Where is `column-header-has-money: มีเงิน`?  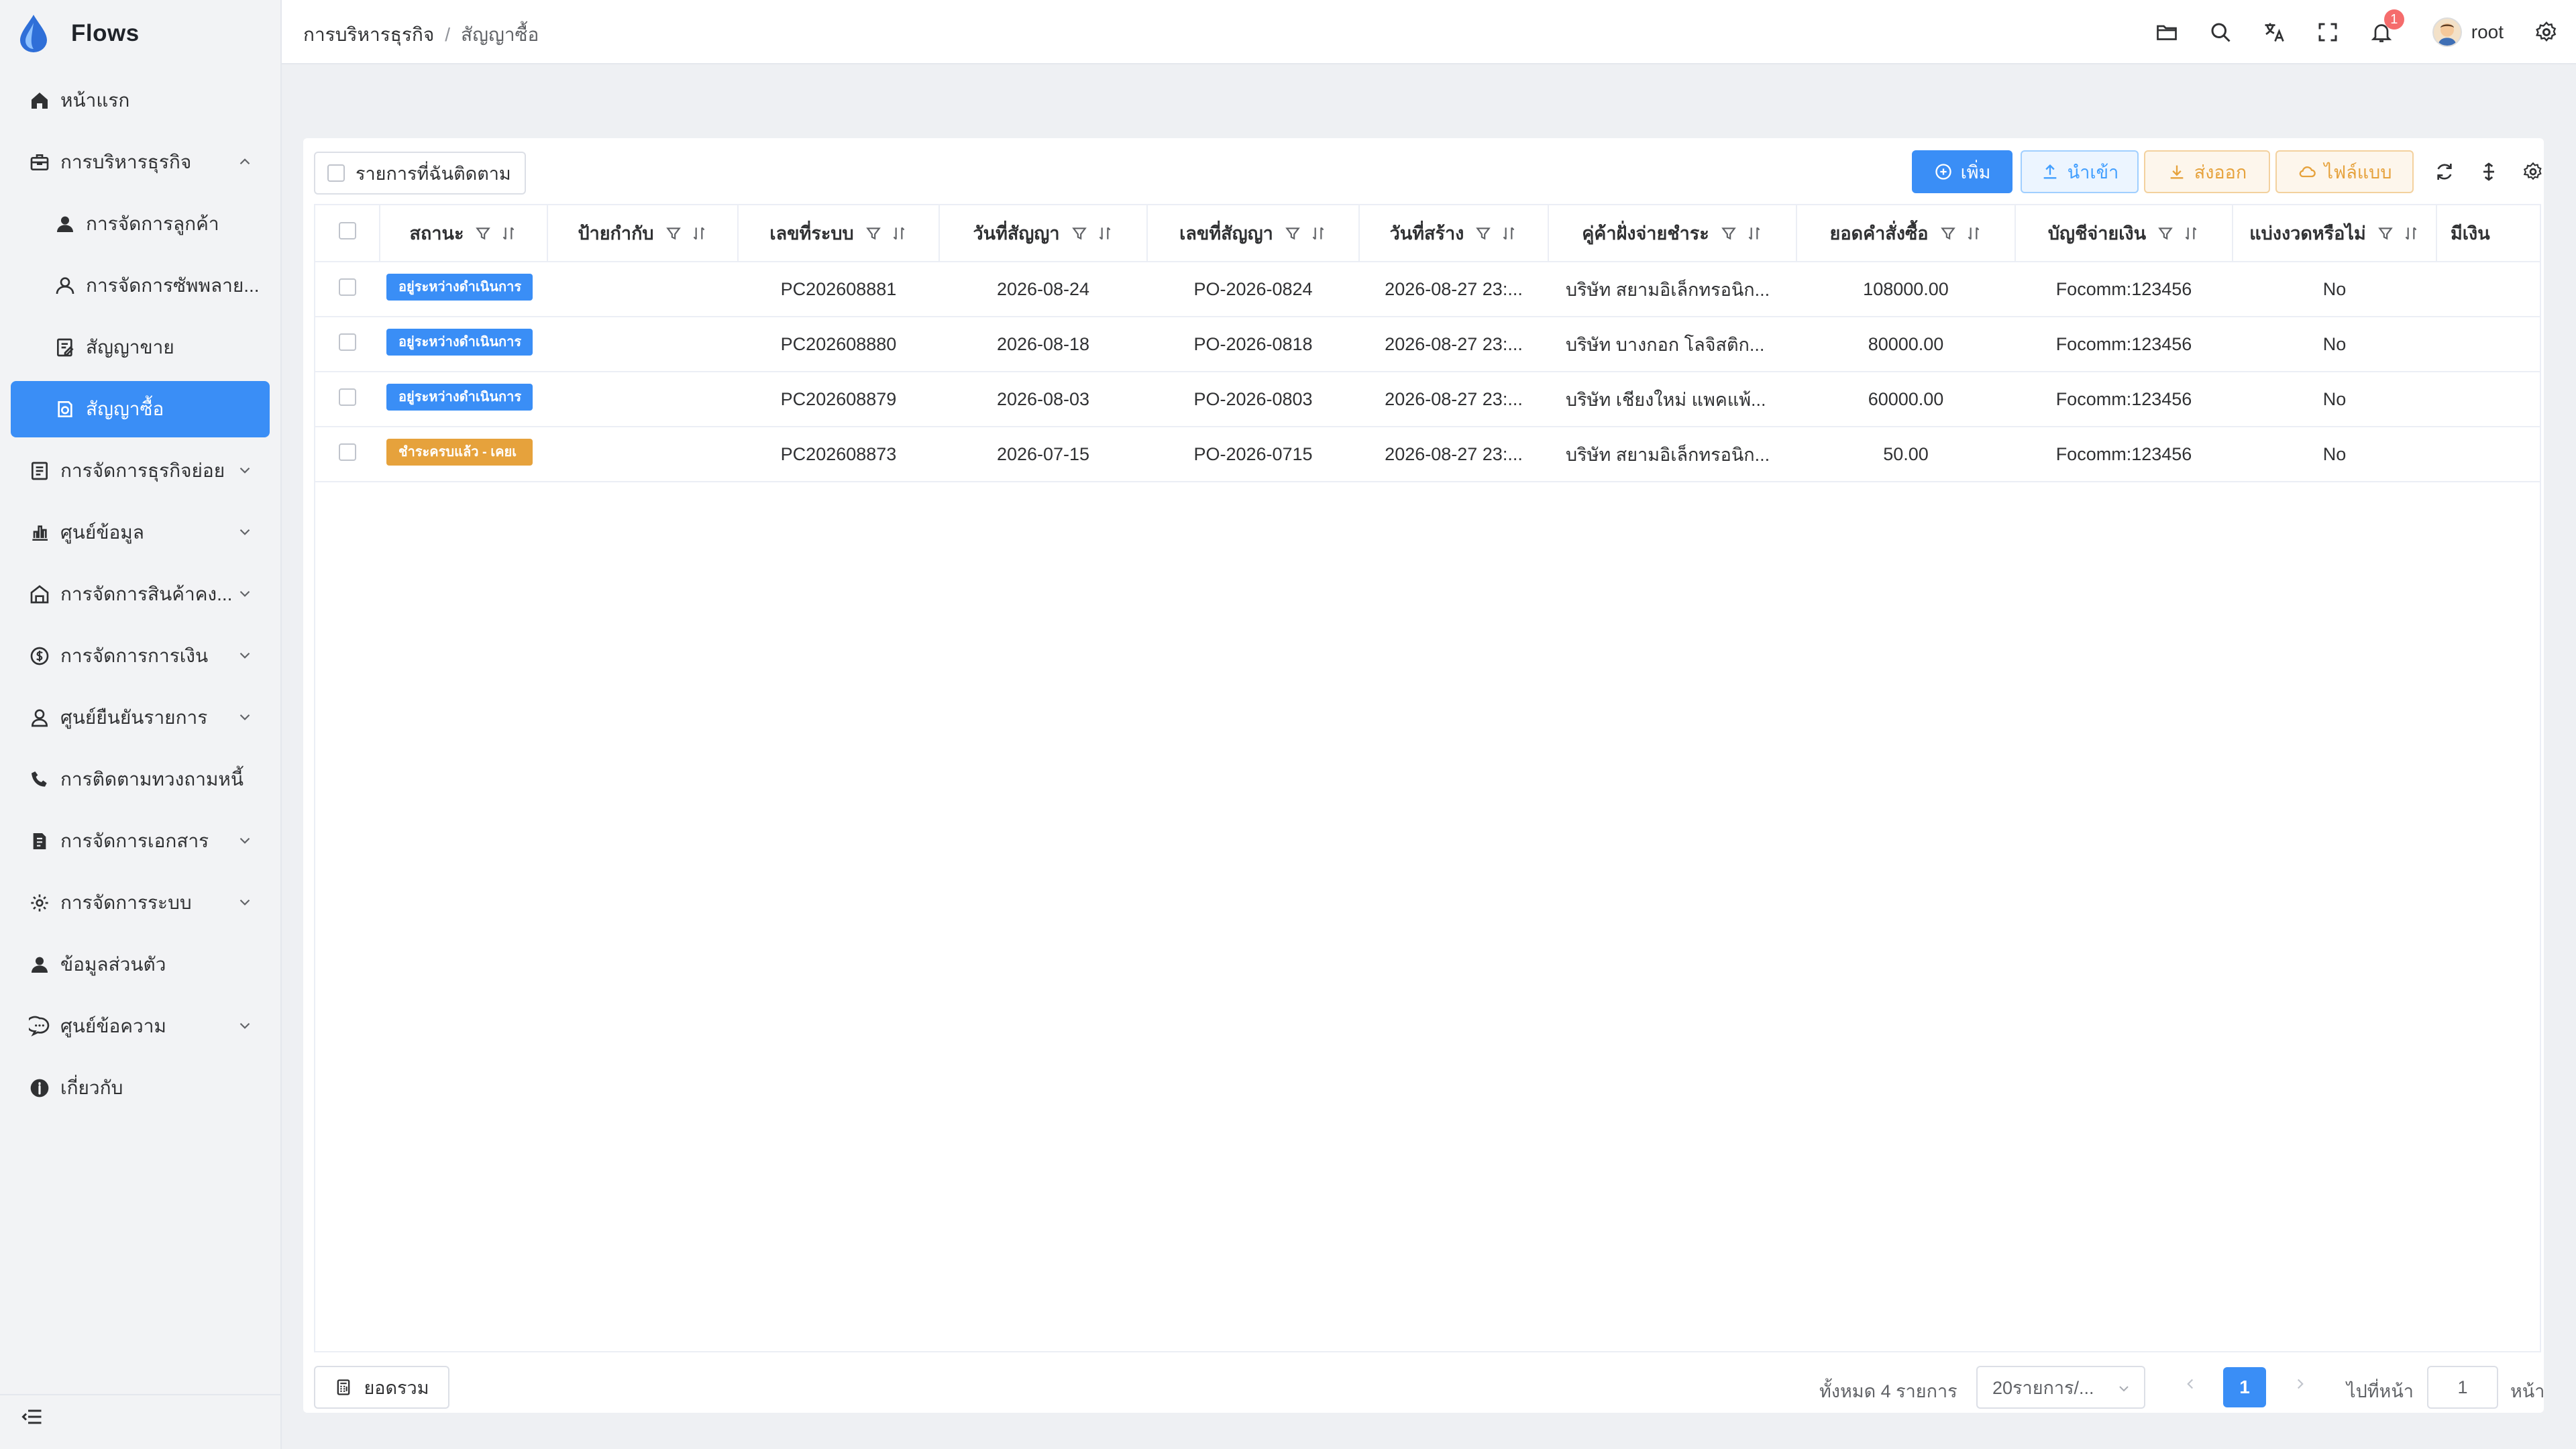 column-header-has-money: มีเงิน is located at coordinates (2488, 233).